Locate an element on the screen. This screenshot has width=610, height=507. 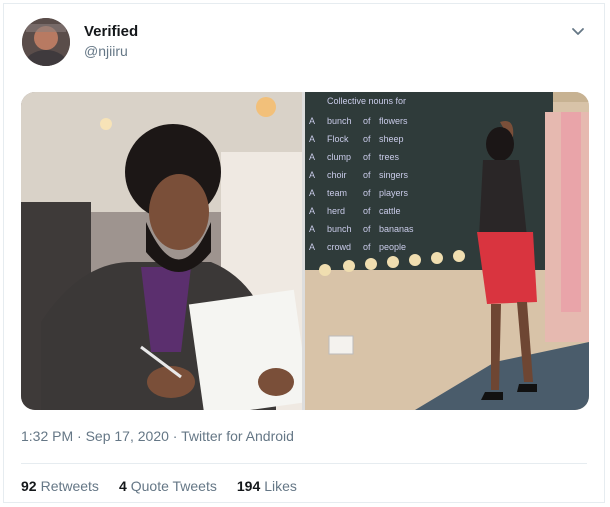
user-handle: @njiiru is located at coordinates (106, 51).